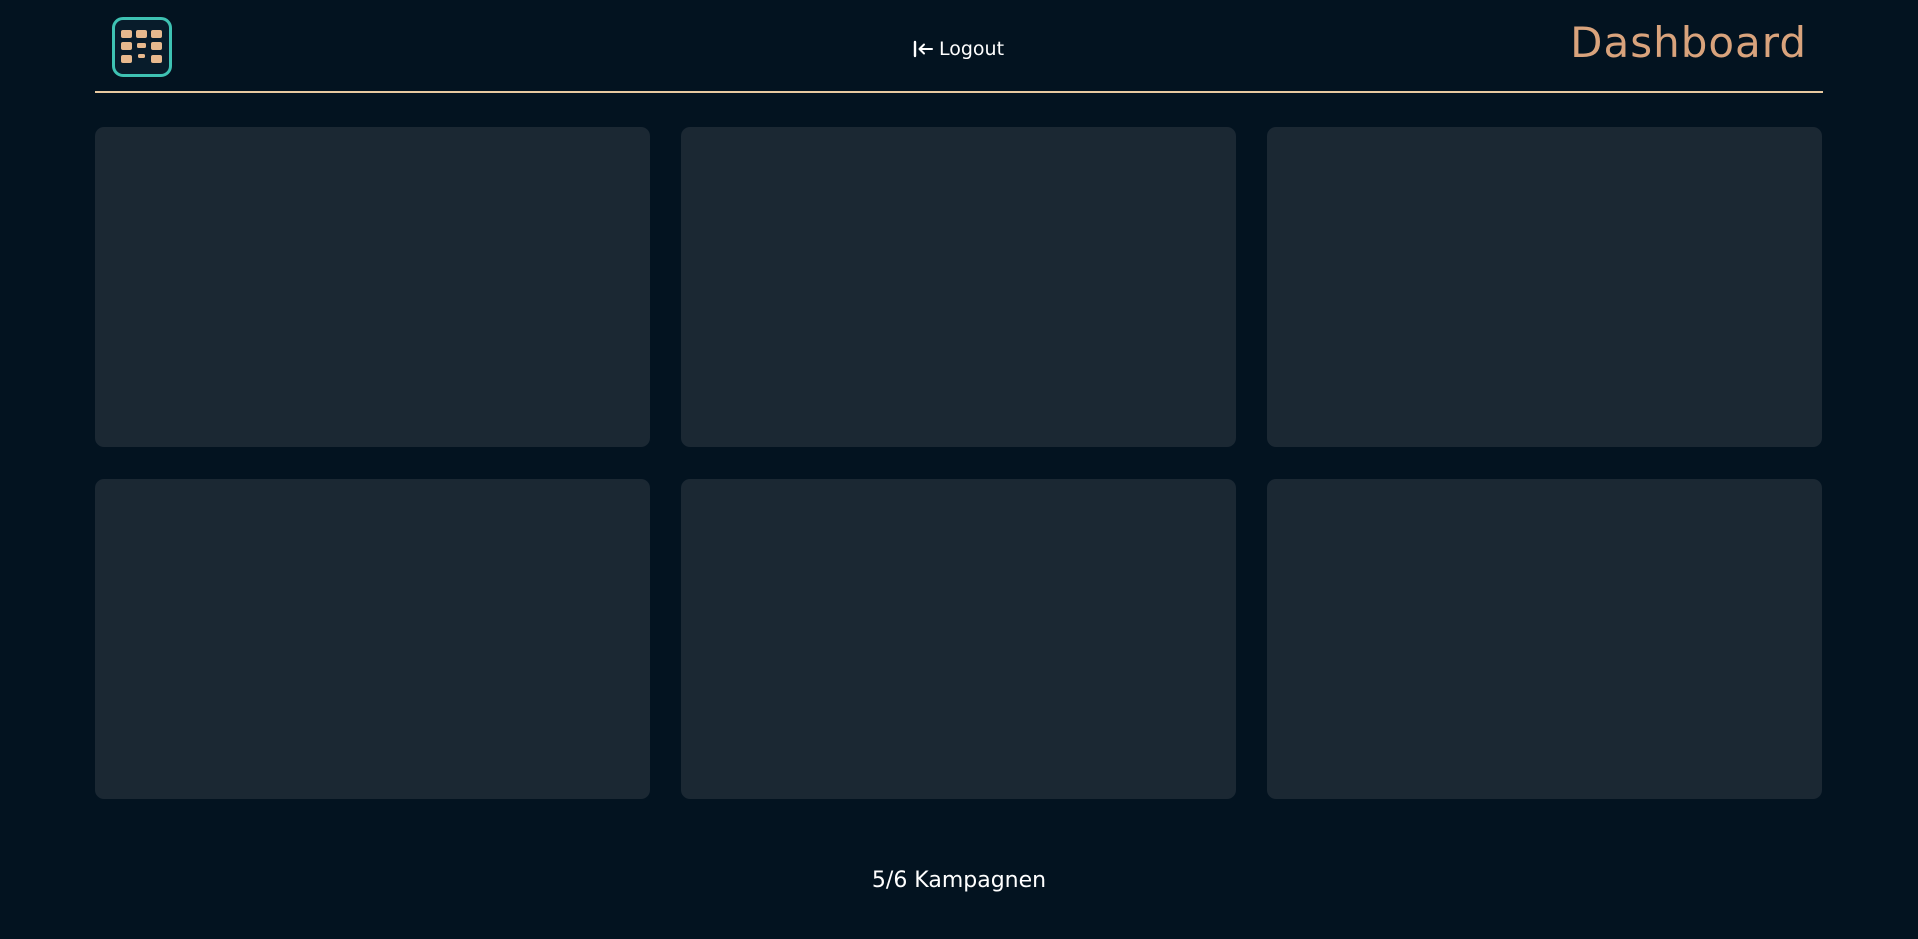  What do you see at coordinates (959, 880) in the screenshot?
I see `campaign-count: 5/6 Kampagnen` at bounding box center [959, 880].